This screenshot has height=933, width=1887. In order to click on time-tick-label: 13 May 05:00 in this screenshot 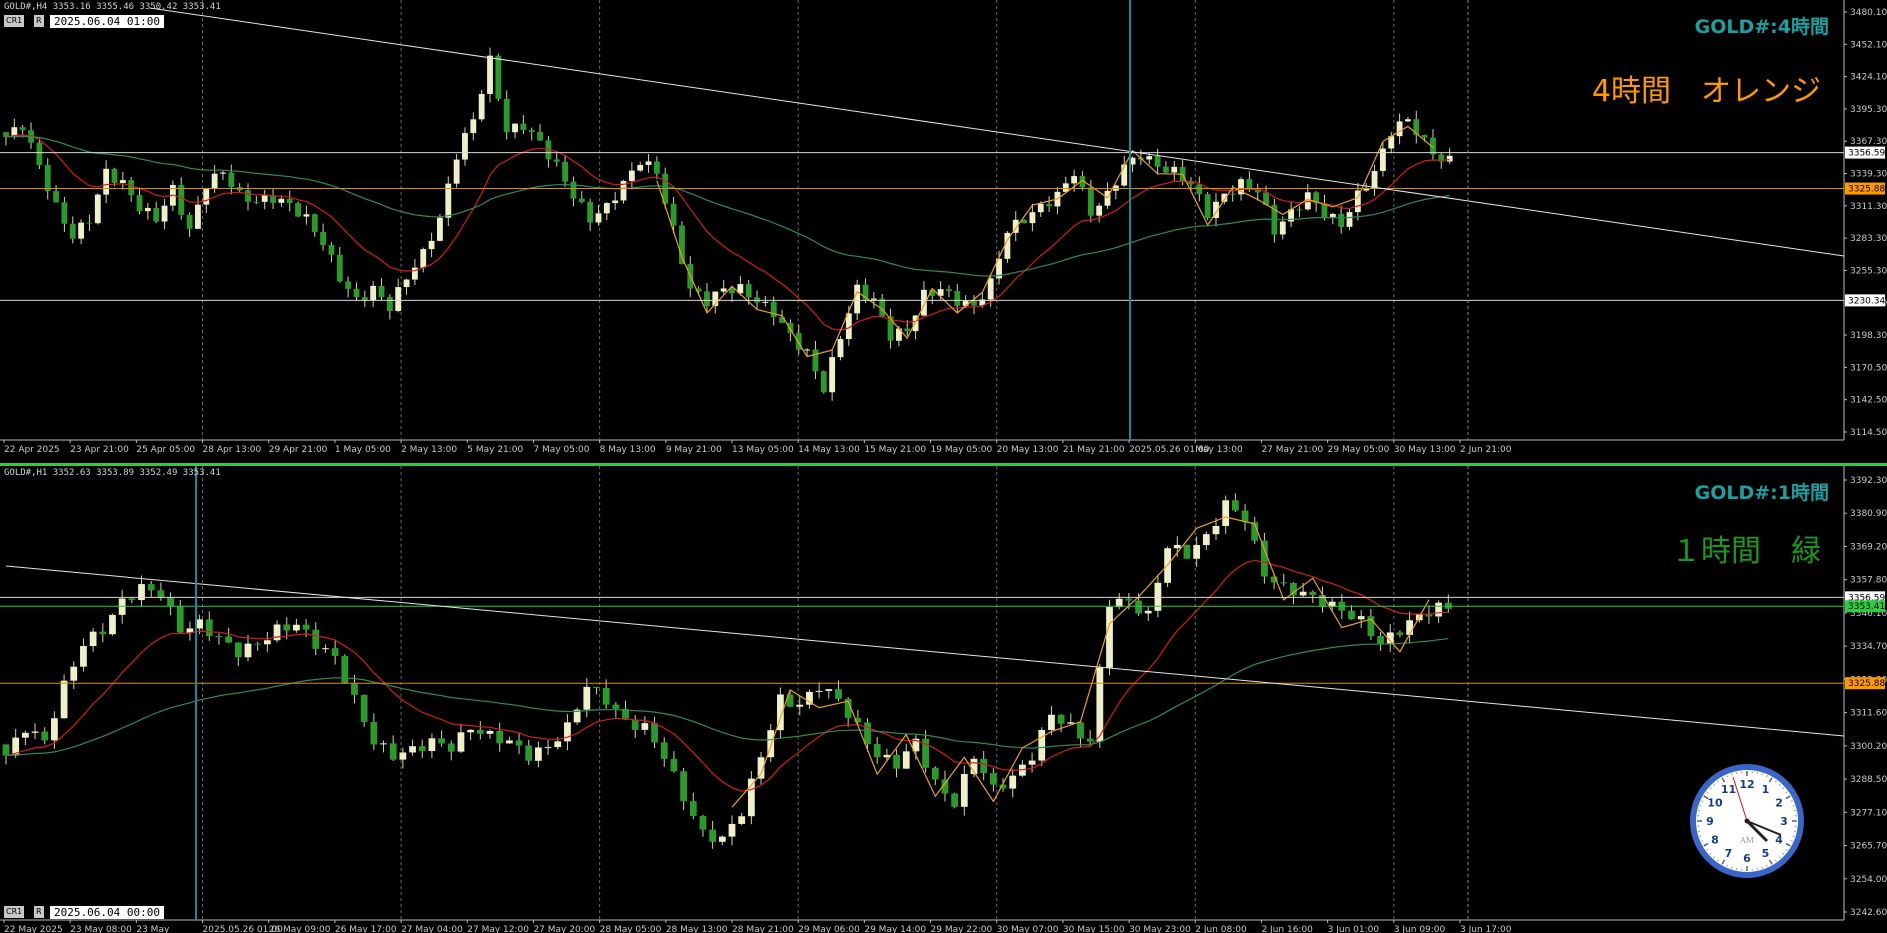, I will do `click(763, 450)`.